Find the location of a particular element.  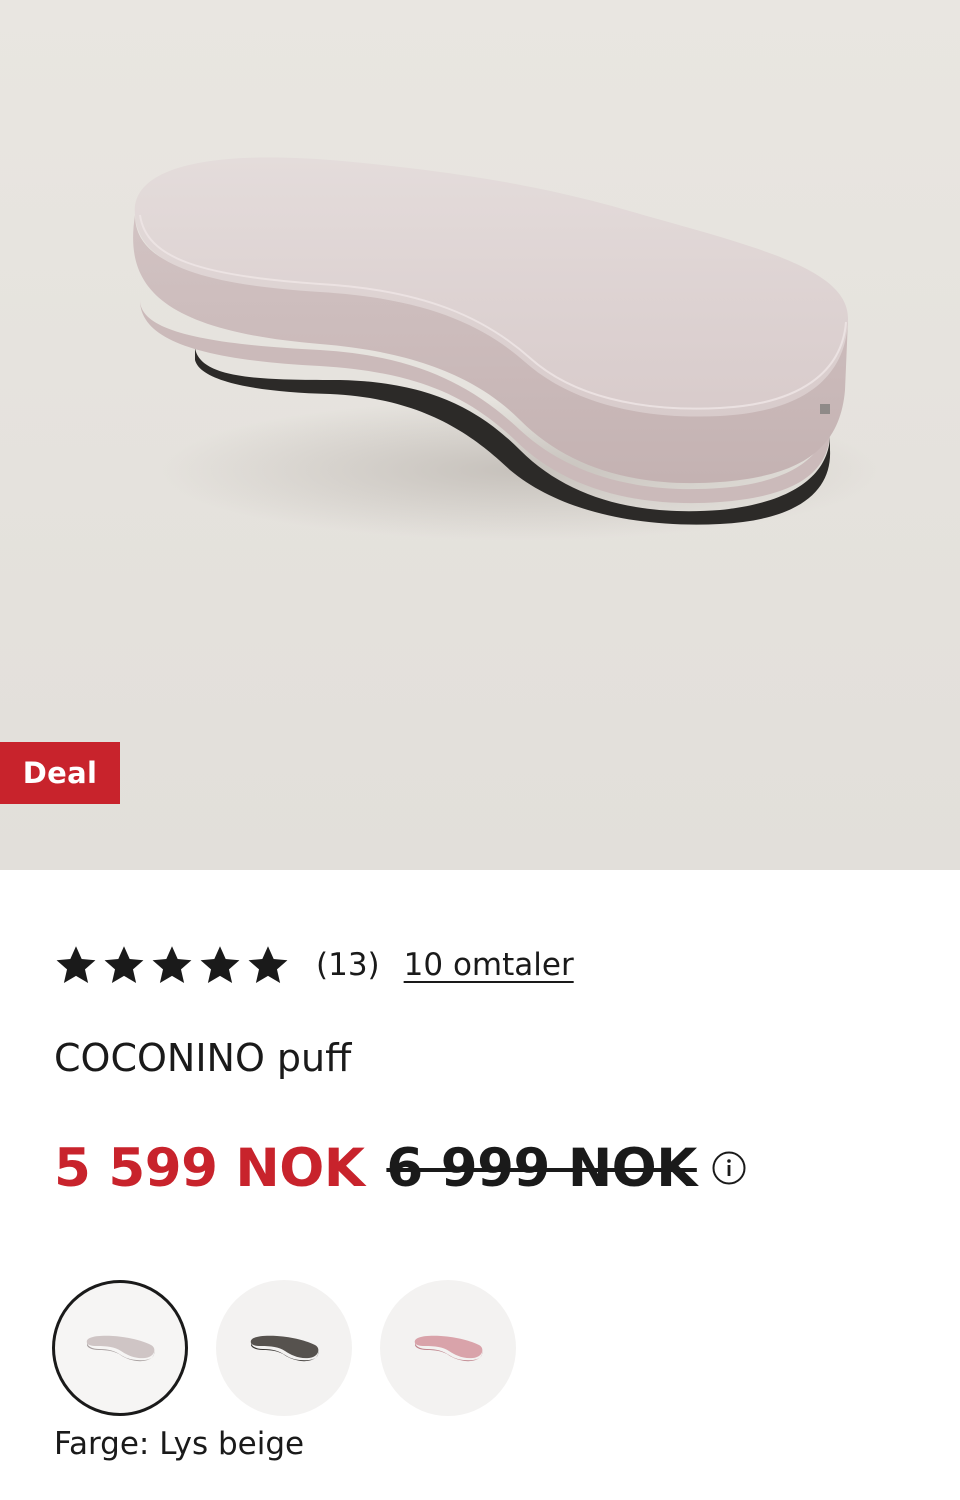

swatch-dark-grey is located at coordinates (284, 1348).